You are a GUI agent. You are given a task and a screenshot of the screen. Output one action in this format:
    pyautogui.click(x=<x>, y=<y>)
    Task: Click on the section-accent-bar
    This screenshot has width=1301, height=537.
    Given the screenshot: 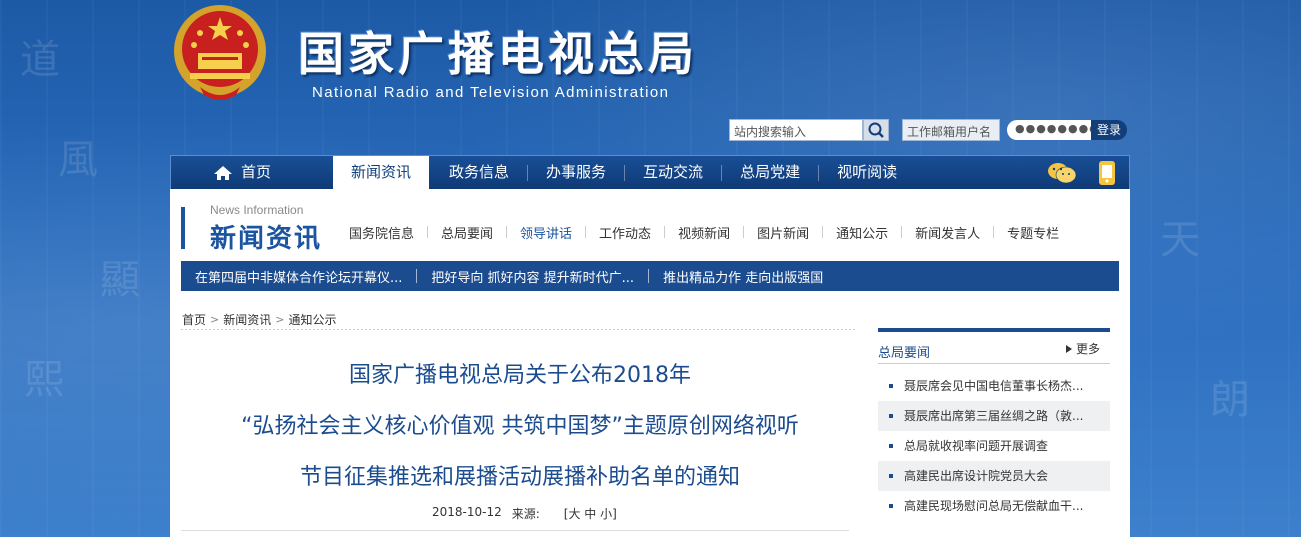 What is the action you would take?
    pyautogui.click(x=183, y=228)
    